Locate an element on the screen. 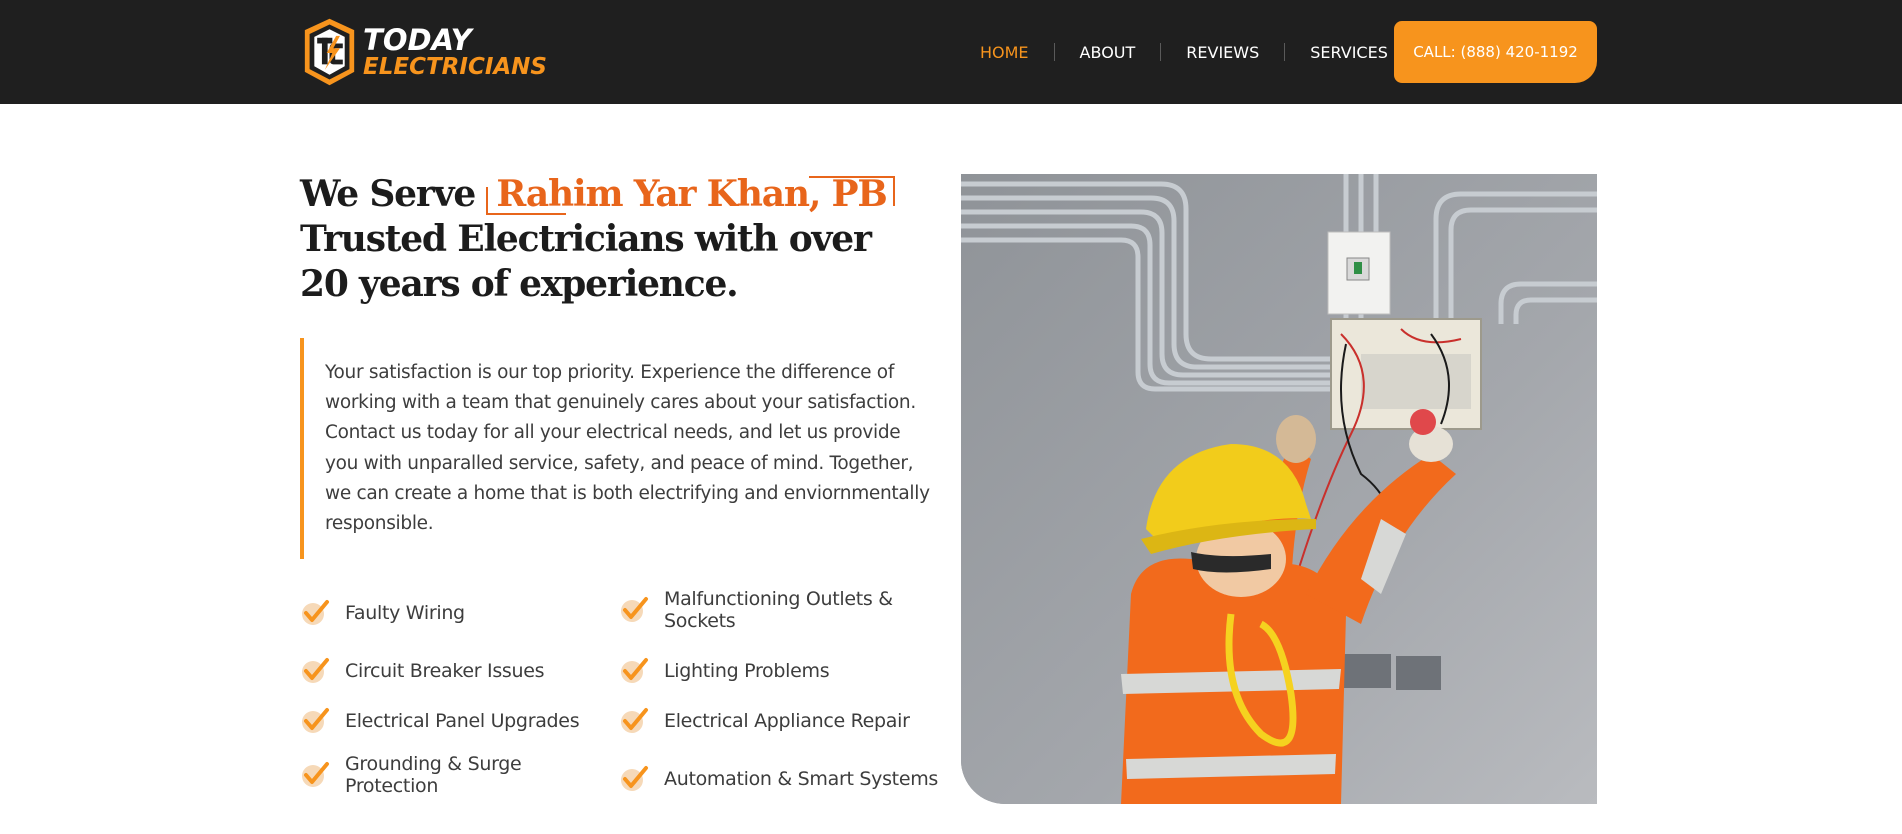 The height and width of the screenshot is (834, 1902). highlight-bracket-left is located at coordinates (526, 201).